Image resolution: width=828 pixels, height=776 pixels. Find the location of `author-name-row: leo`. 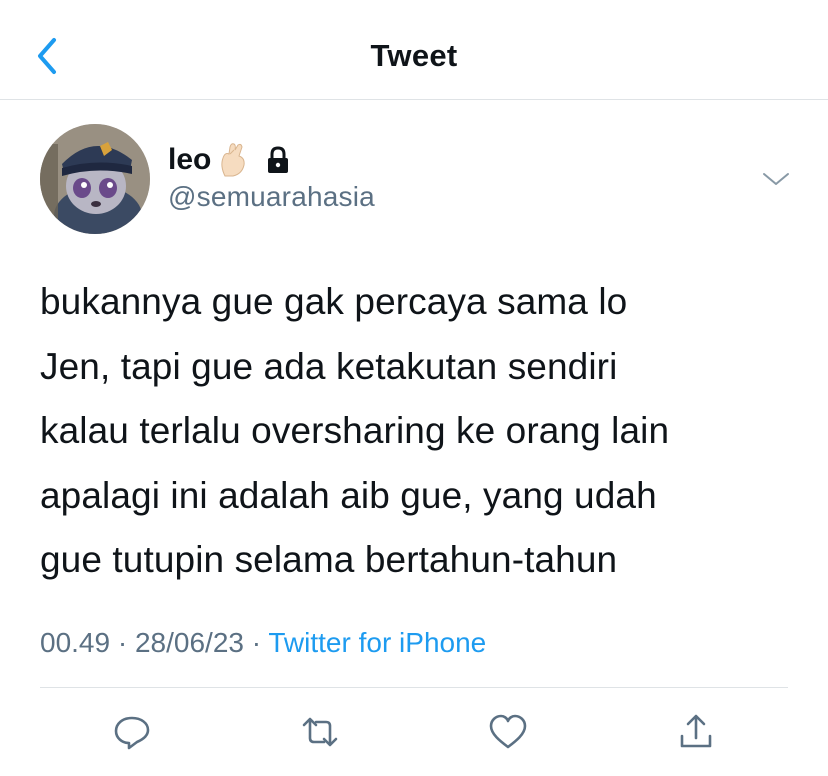

author-name-row: leo is located at coordinates (229, 160).